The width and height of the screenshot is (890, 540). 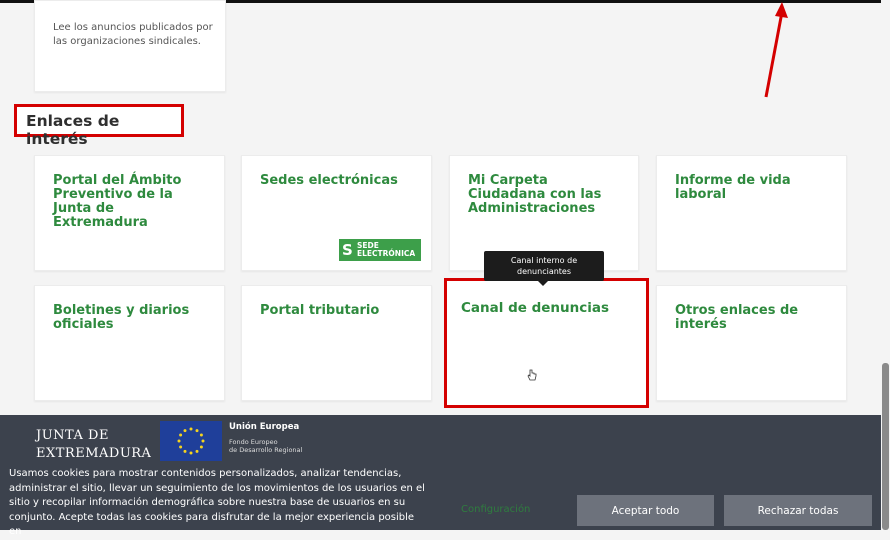 What do you see at coordinates (94, 453) in the screenshot?
I see `logo-line2: EXTREMADURA` at bounding box center [94, 453].